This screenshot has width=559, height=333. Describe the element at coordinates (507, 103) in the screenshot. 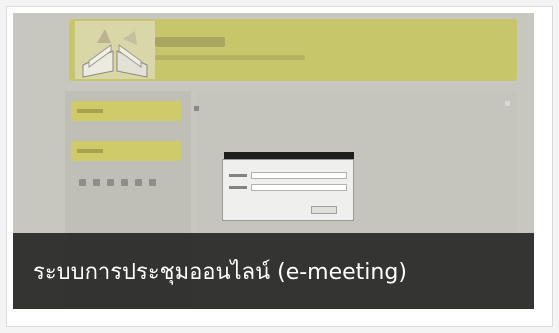

I see `content-corner-marker` at that location.